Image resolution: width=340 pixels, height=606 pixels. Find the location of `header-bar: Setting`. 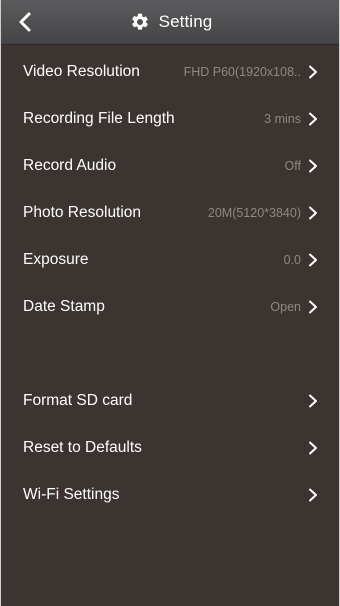

header-bar: Setting is located at coordinates (170, 22).